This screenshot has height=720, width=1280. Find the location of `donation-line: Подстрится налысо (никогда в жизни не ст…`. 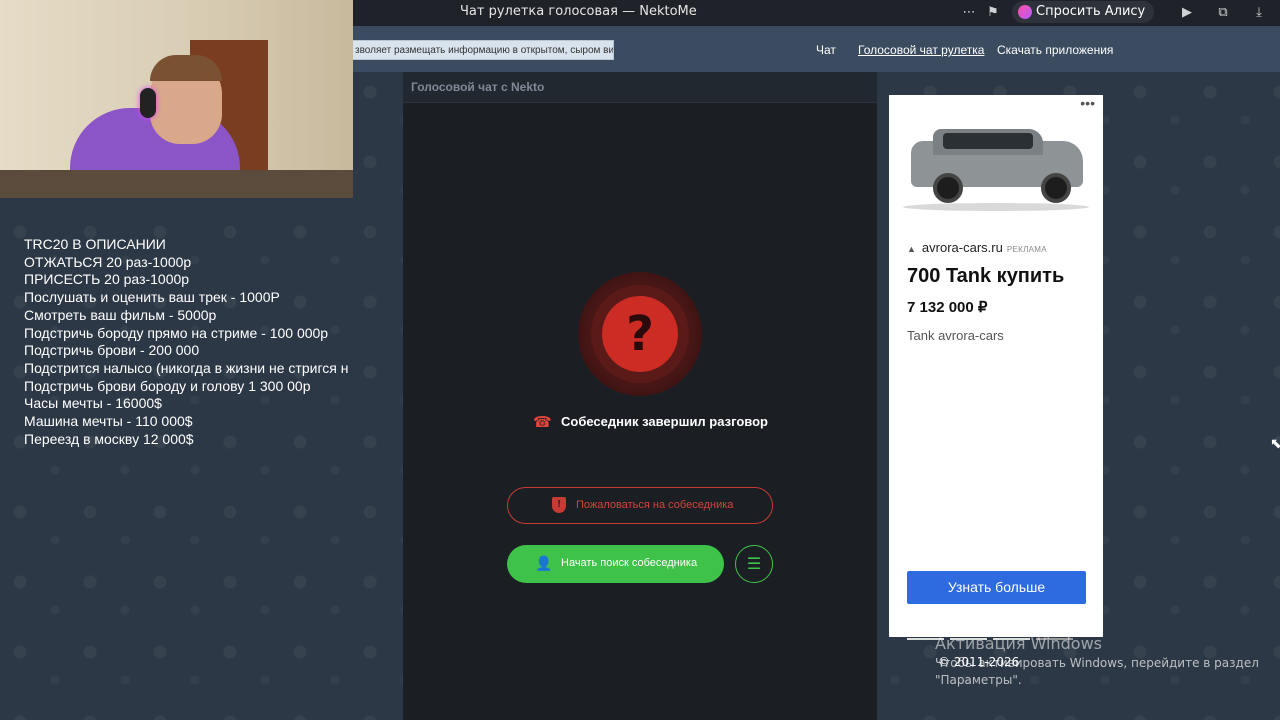

donation-line: Подстрится налысо (никогда в жизни не ст… is located at coordinates (186, 367).